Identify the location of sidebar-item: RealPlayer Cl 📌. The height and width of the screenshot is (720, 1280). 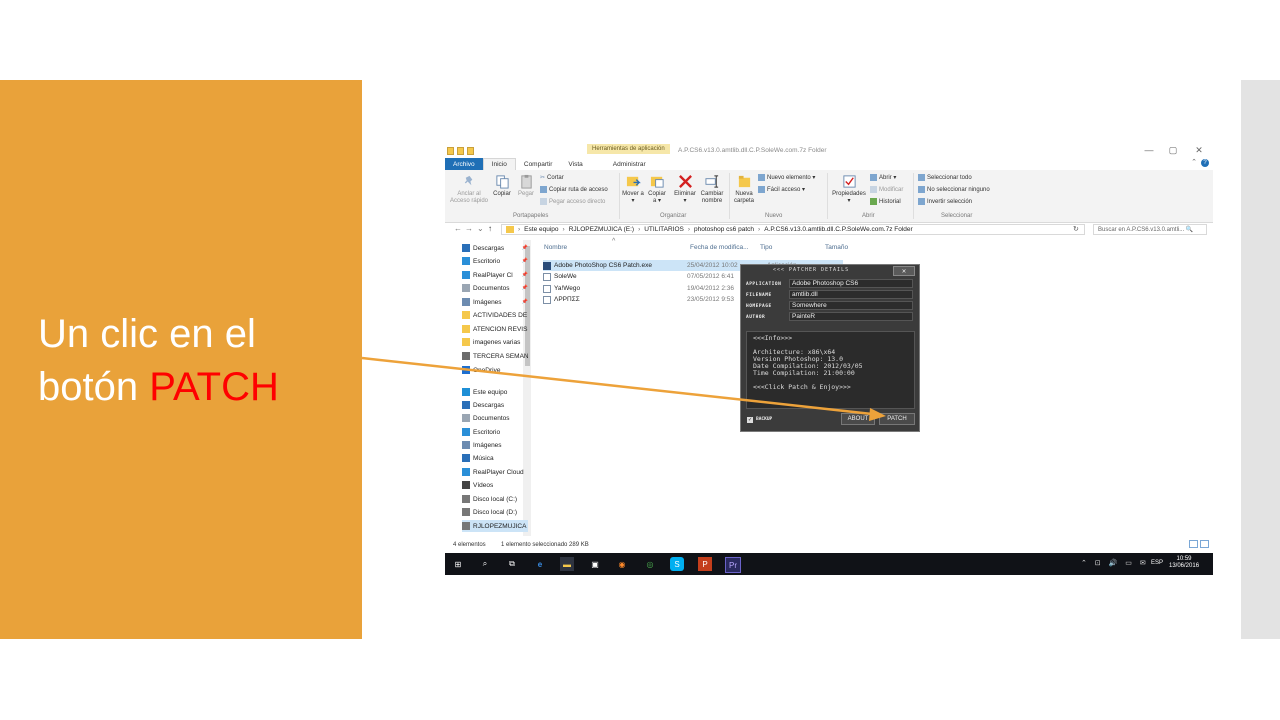
(495, 275).